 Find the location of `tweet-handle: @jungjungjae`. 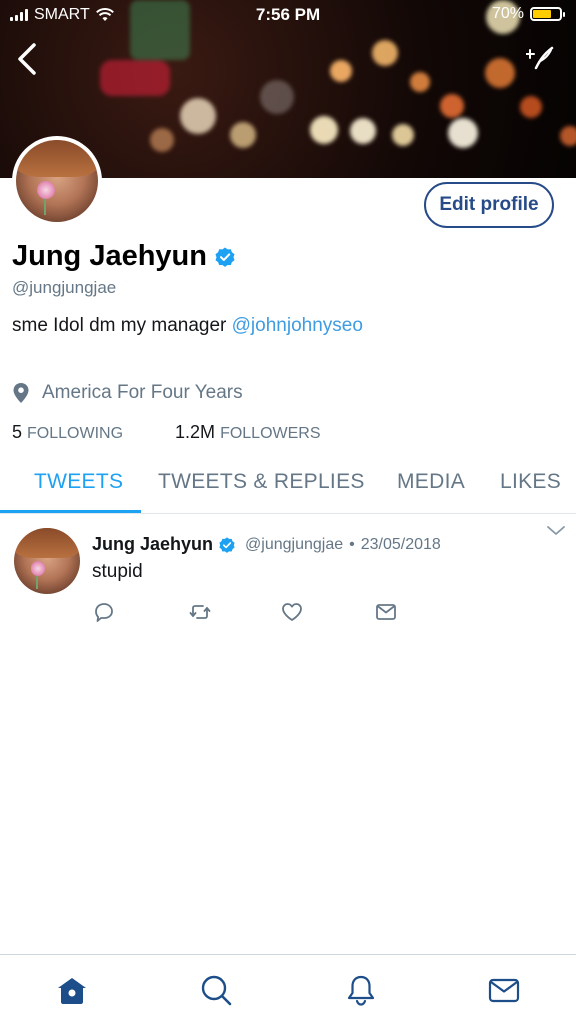

tweet-handle: @jungjungjae is located at coordinates (294, 544).